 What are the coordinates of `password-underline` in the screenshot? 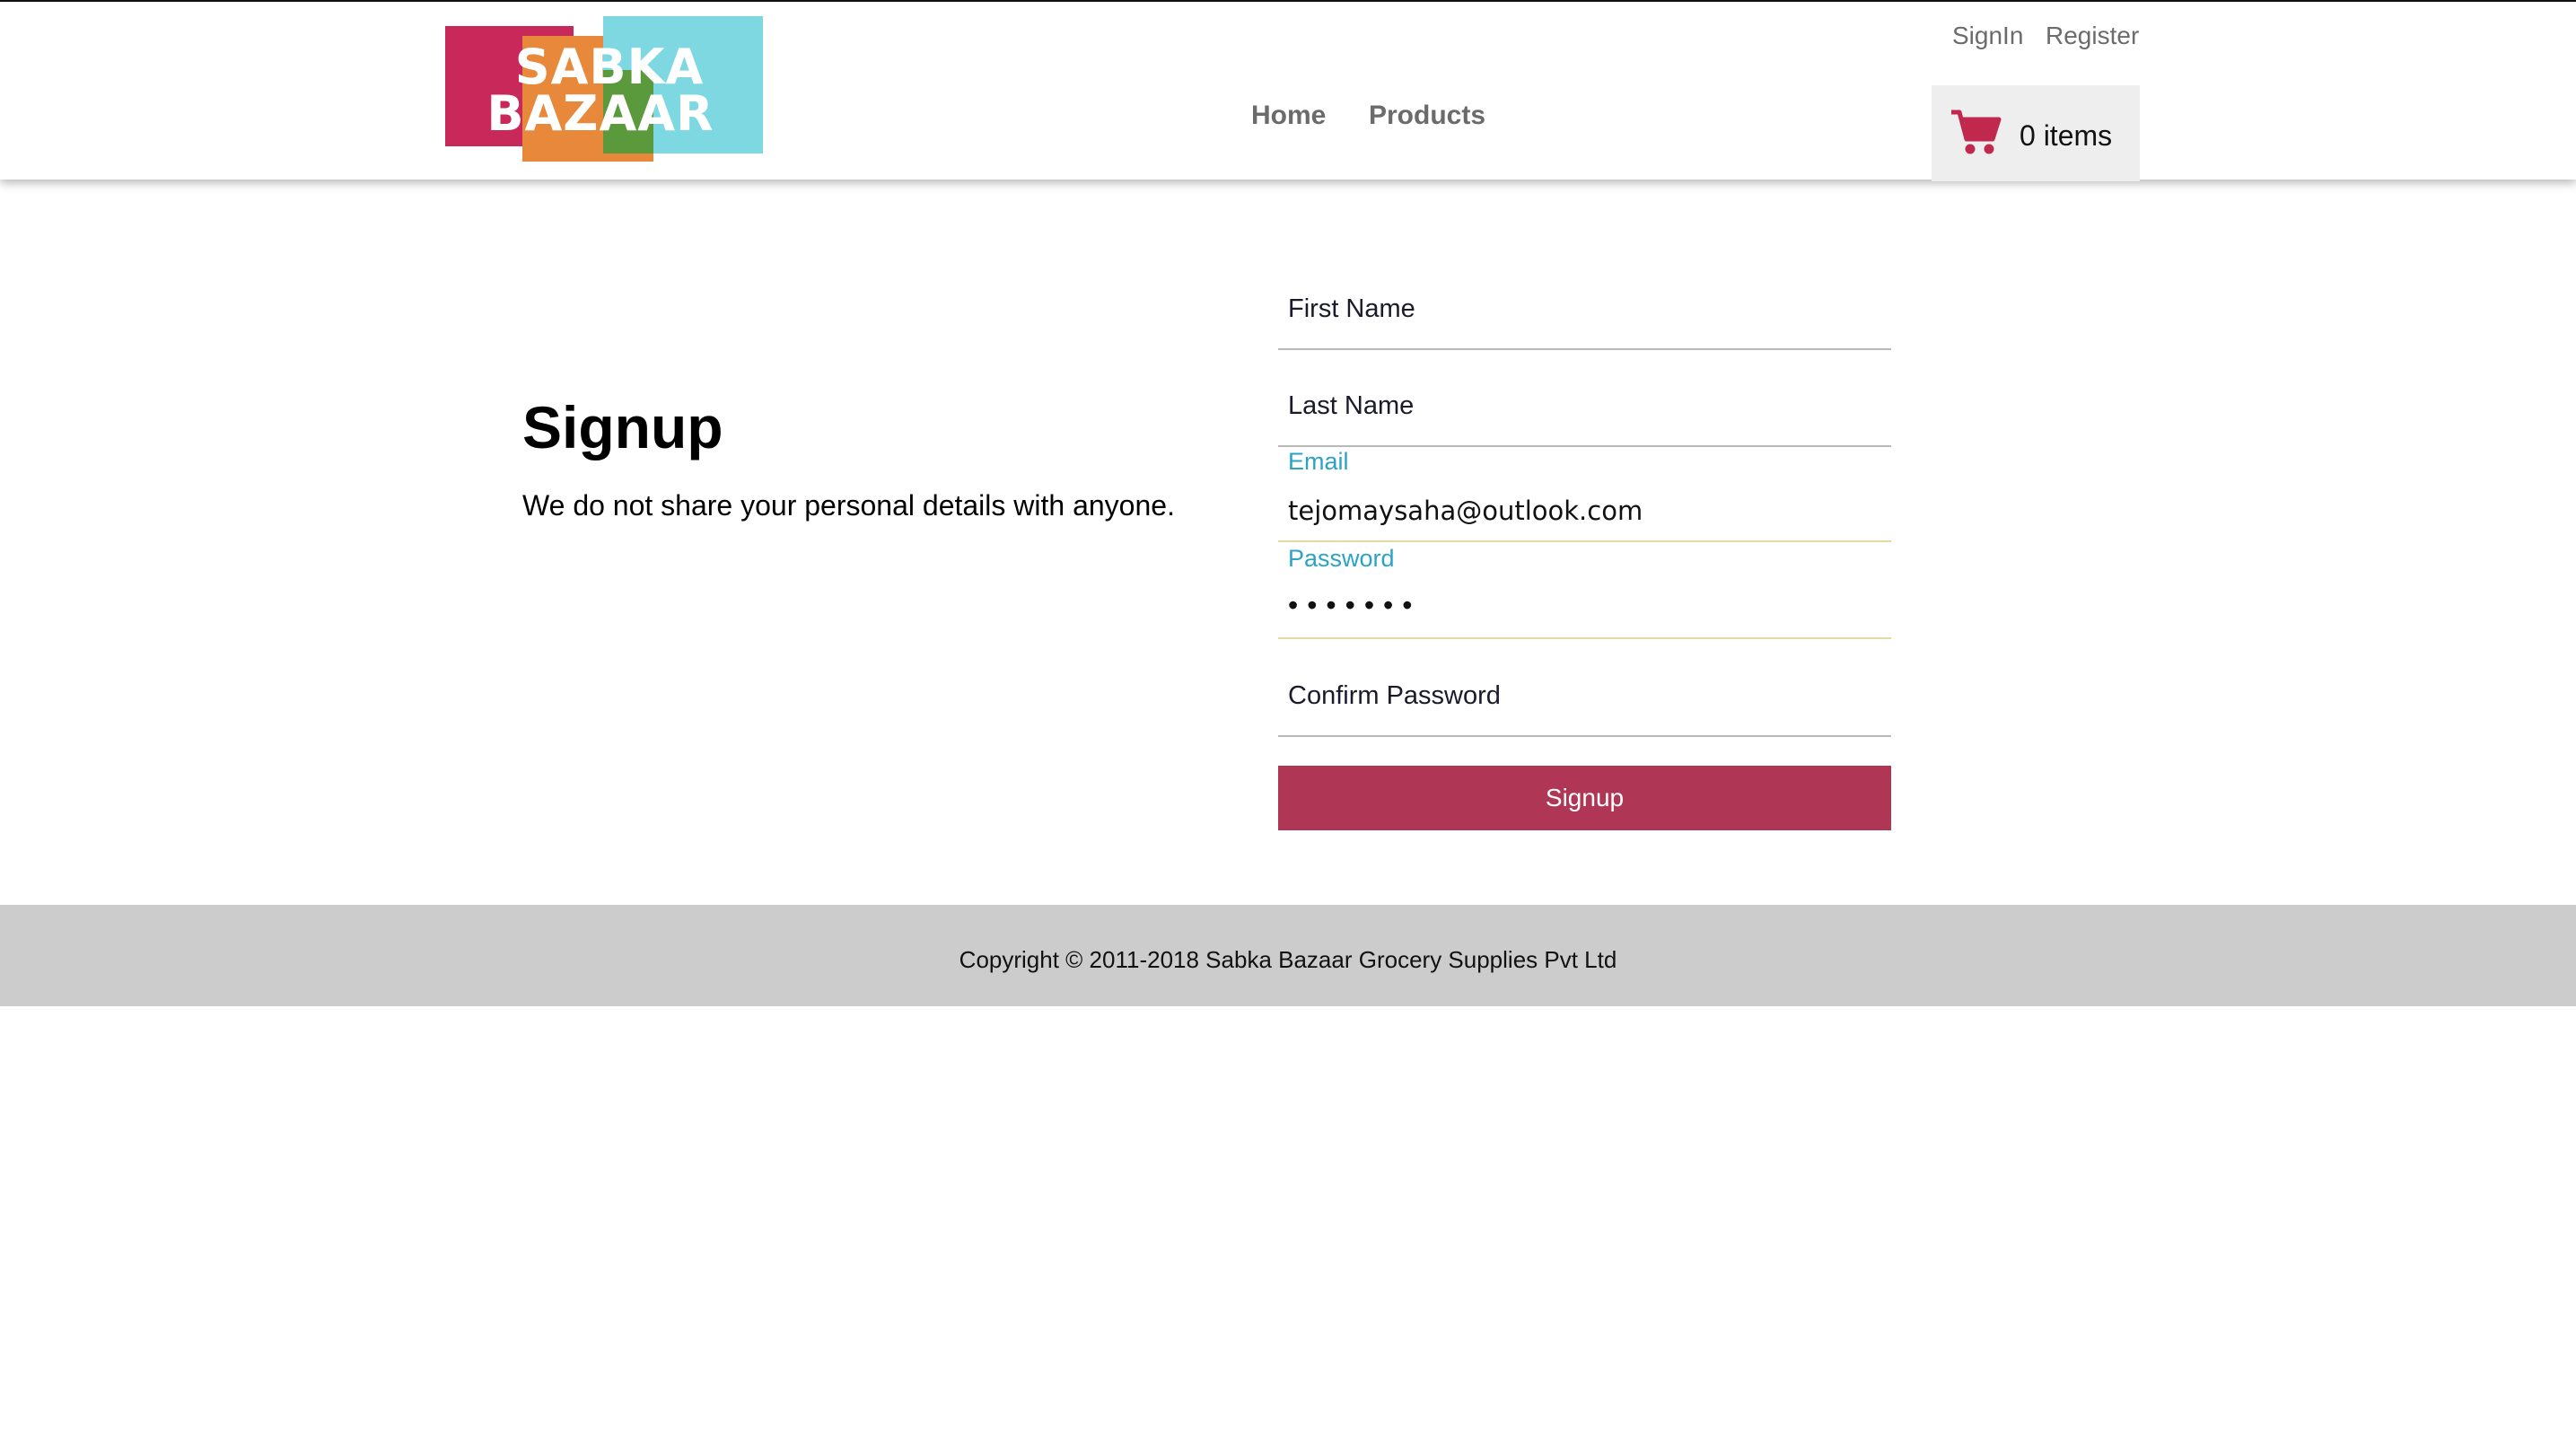 It's located at (1584, 638).